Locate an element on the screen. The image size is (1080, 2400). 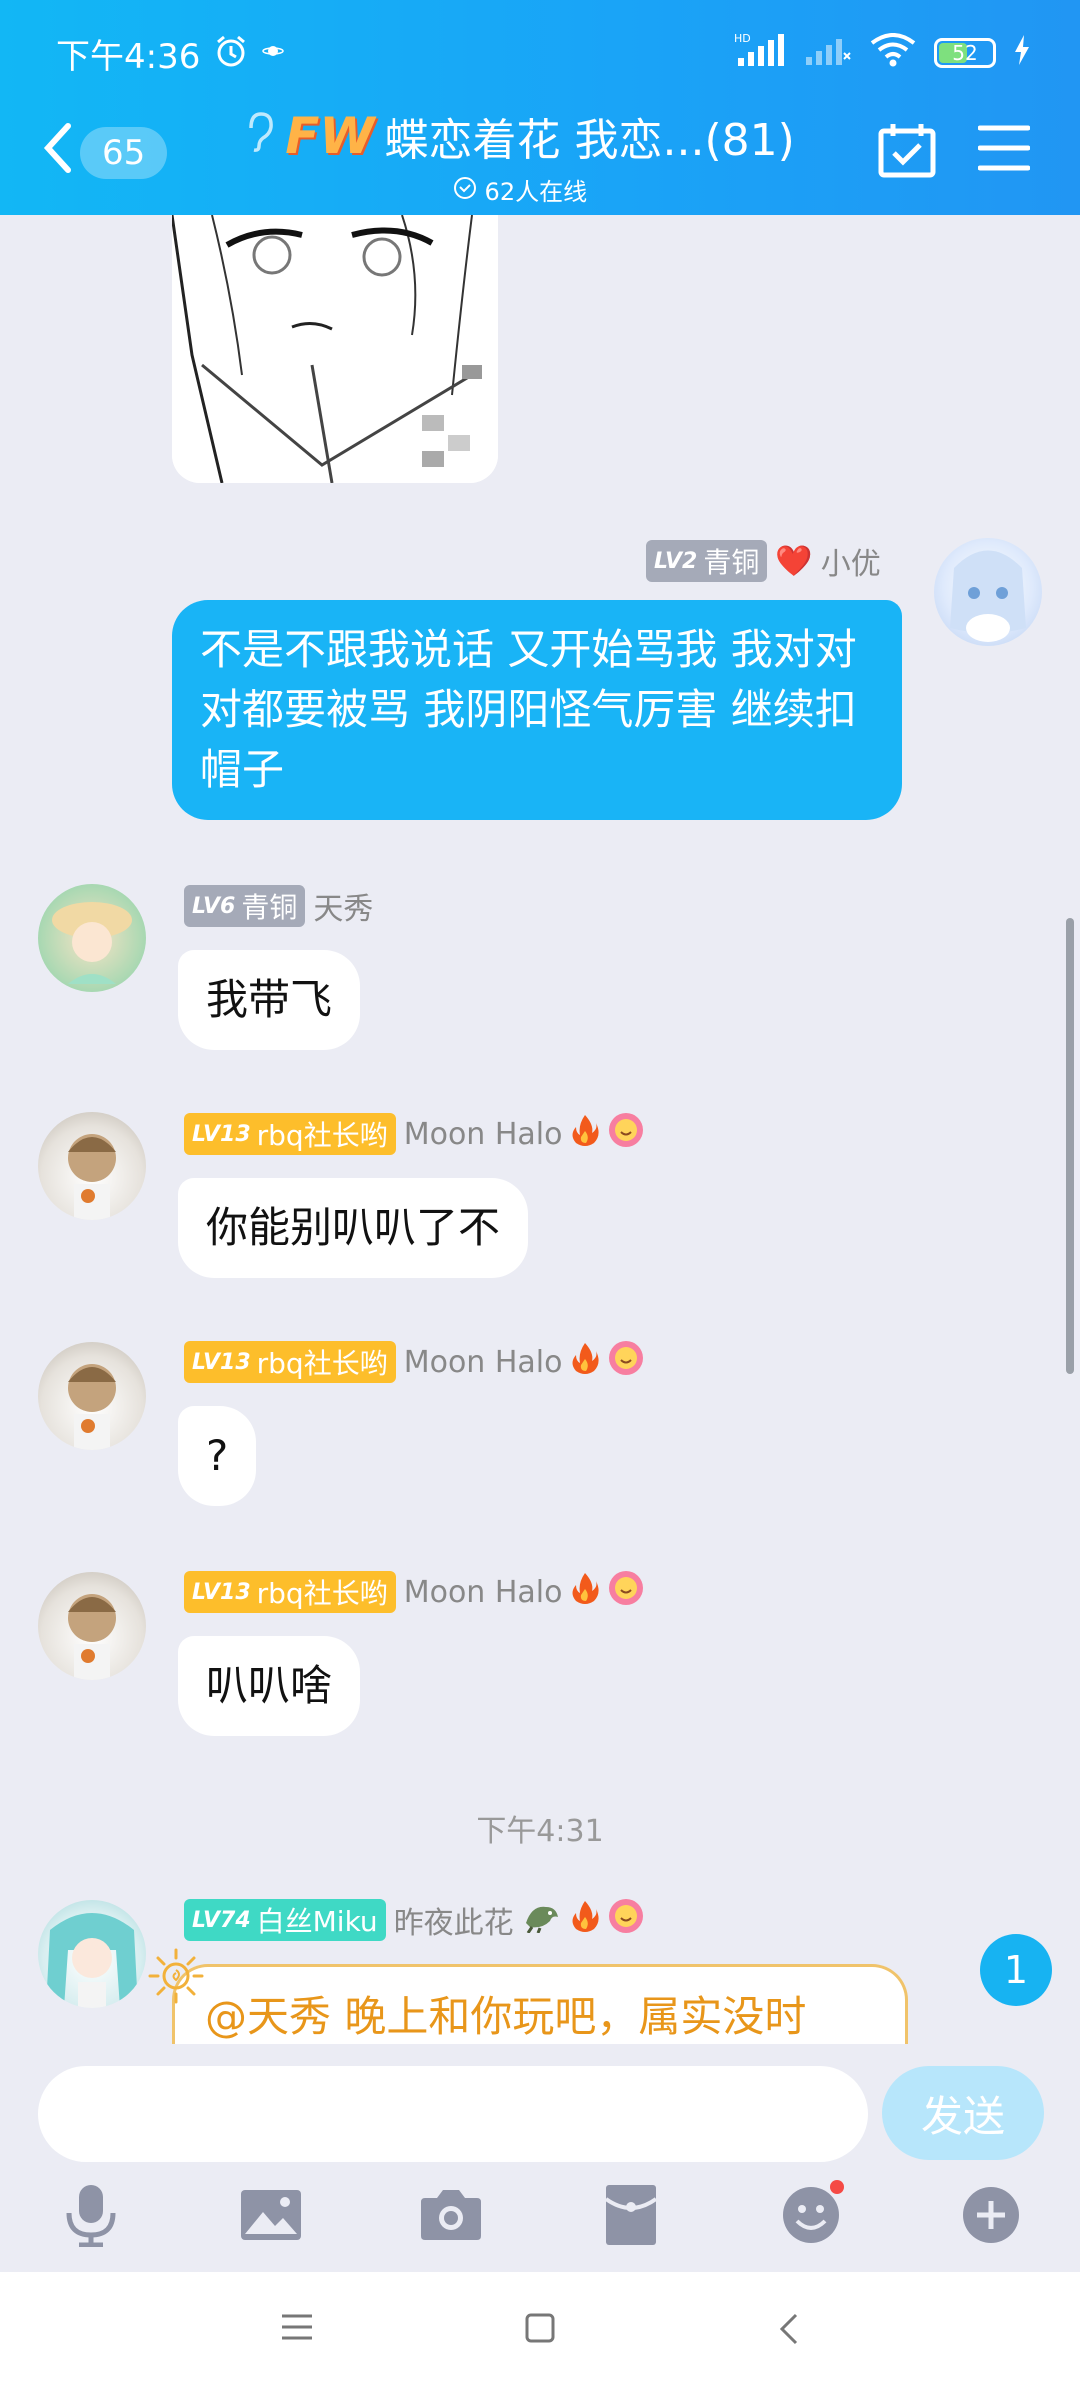
online-count: 62人在线 is located at coordinates (520, 189).